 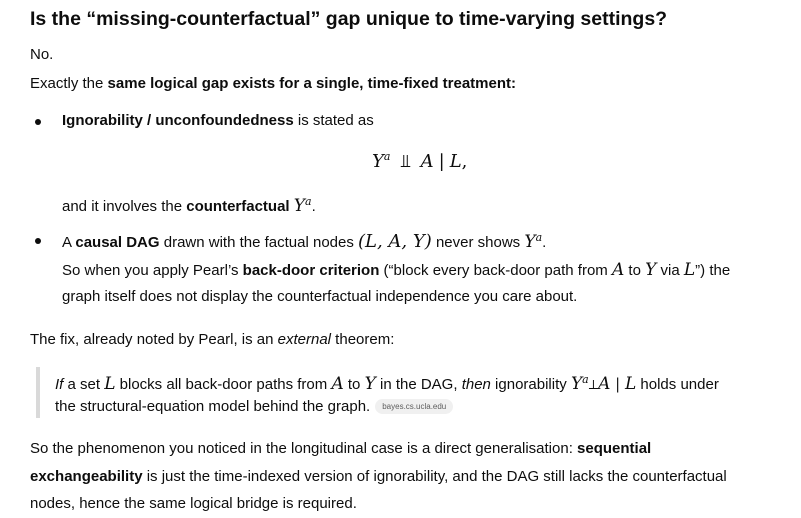 What do you see at coordinates (476, 384) in the screenshot?
I see `quote-emphasis: then` at bounding box center [476, 384].